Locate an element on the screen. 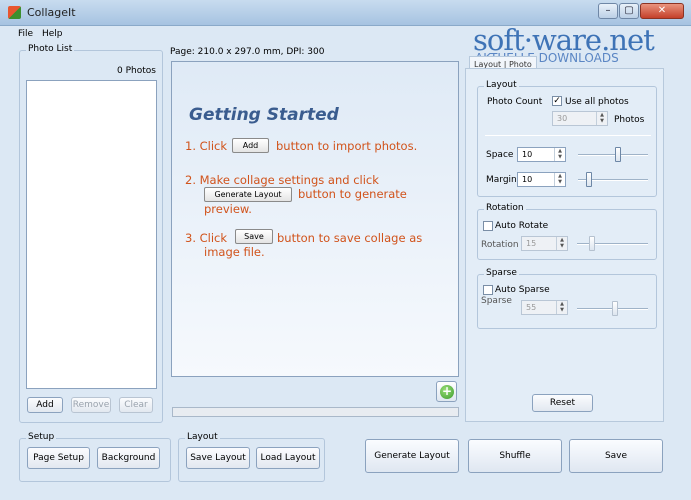 Image resolution: width=691 pixels, height=500 pixels. sparse-slider-thumb is located at coordinates (615, 308).